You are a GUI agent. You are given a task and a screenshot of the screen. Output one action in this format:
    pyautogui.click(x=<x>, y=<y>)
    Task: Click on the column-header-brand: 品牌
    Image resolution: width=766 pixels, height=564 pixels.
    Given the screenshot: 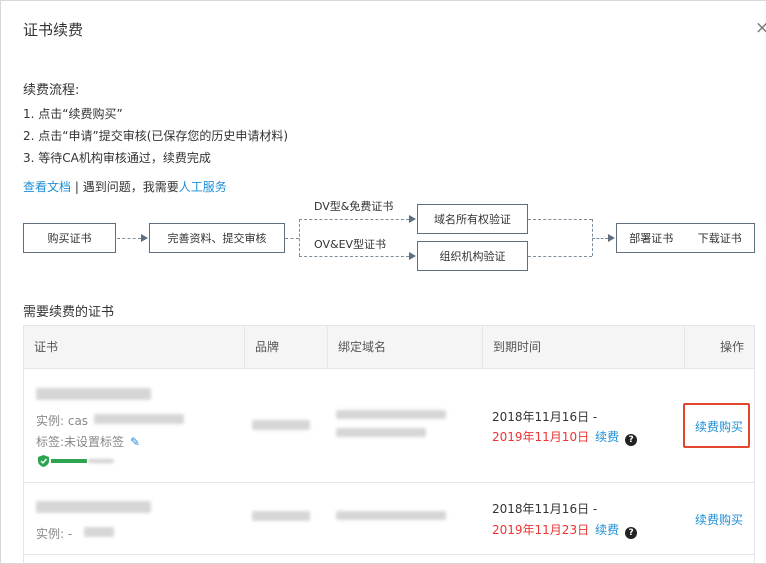 What is the action you would take?
    pyautogui.click(x=267, y=347)
    